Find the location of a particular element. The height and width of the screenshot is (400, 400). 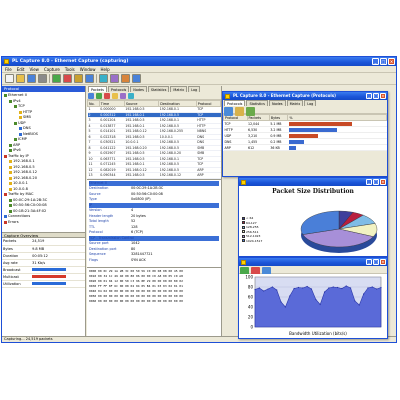

overview-value-text: 24,519 is located at coordinates (38, 241).